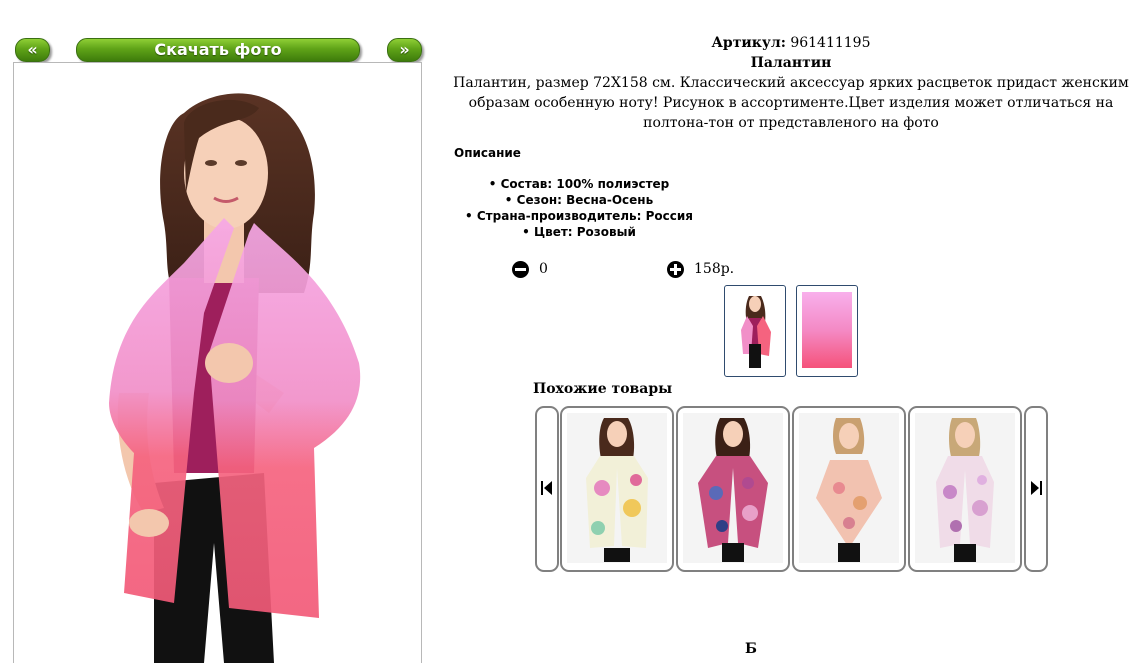  I want to click on skip-forward-icon, so click(1036, 488).